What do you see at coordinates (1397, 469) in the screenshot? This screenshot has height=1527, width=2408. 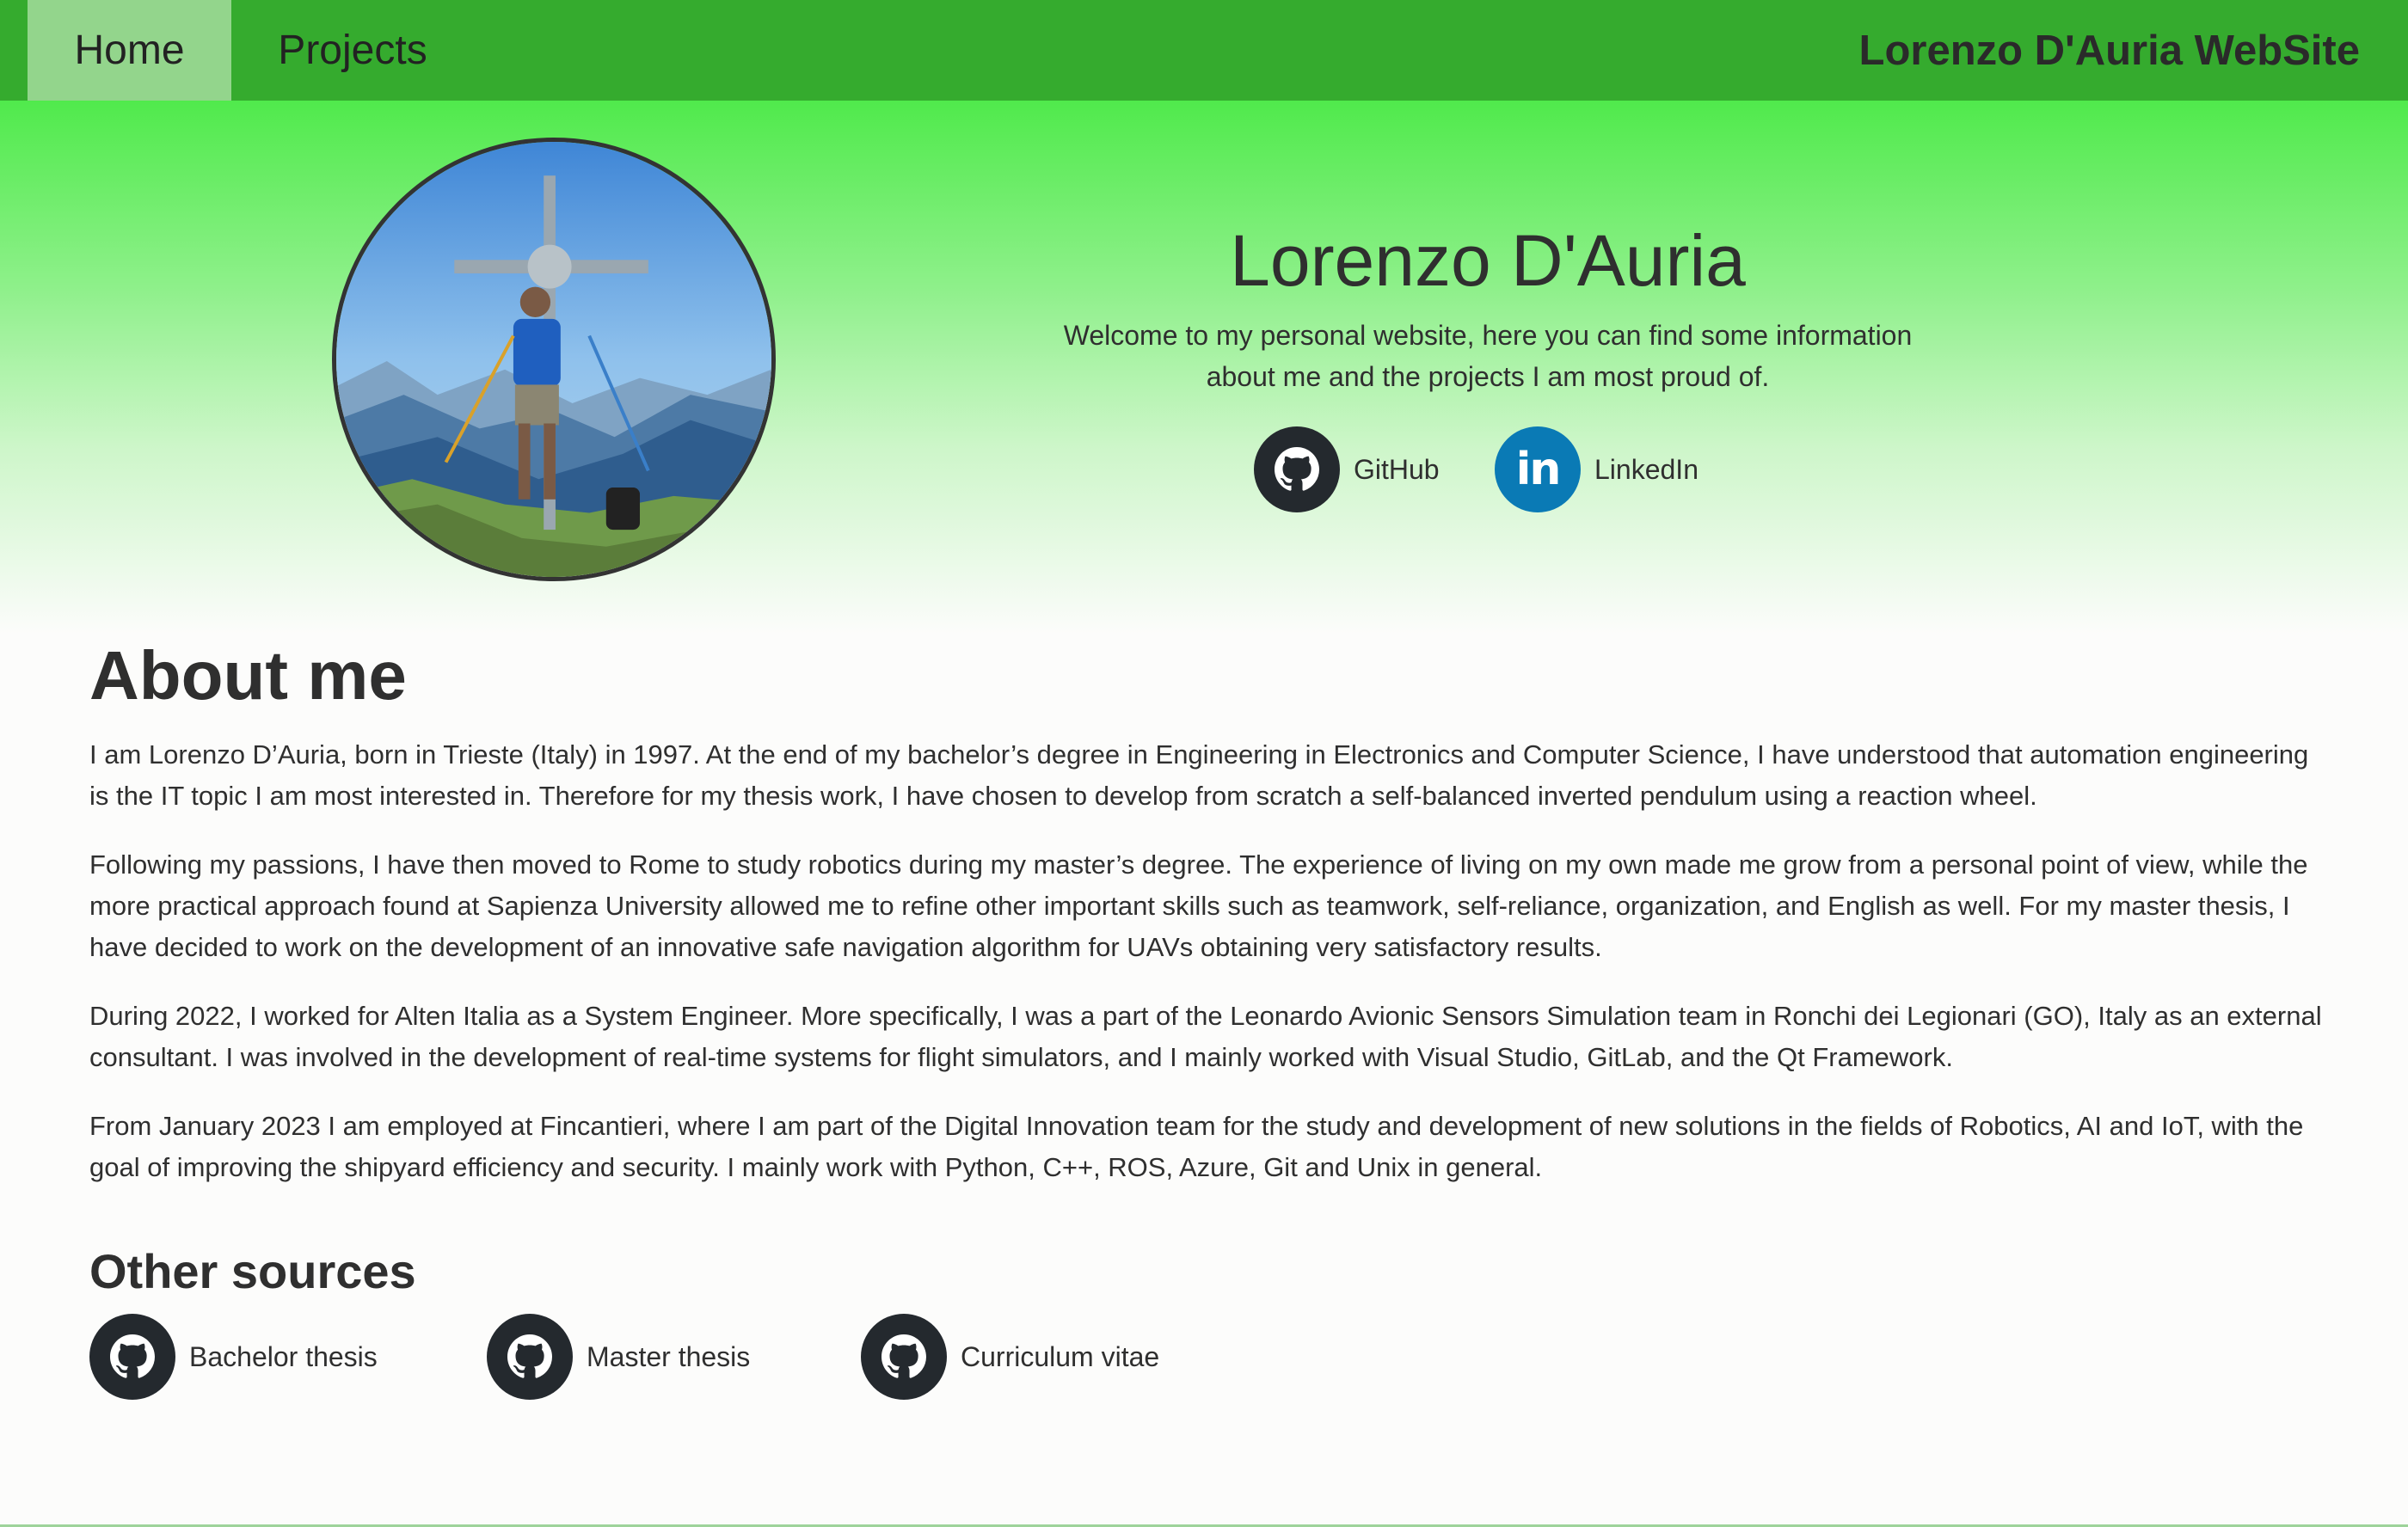 I see `github-label: GitHub` at bounding box center [1397, 469].